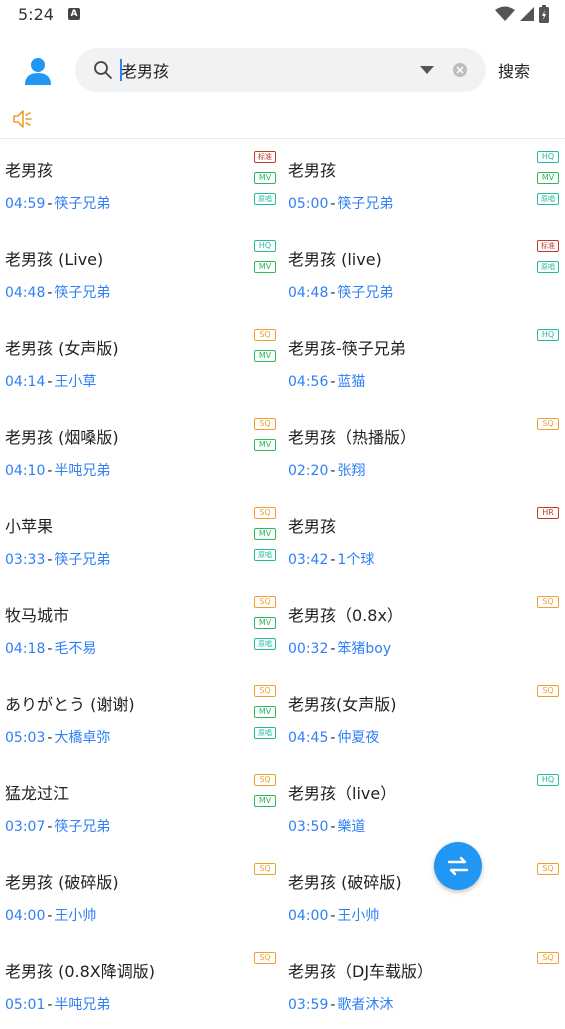  Describe the element at coordinates (345, 882) in the screenshot. I see `song-title: 老男孩 (破碎版)` at that location.